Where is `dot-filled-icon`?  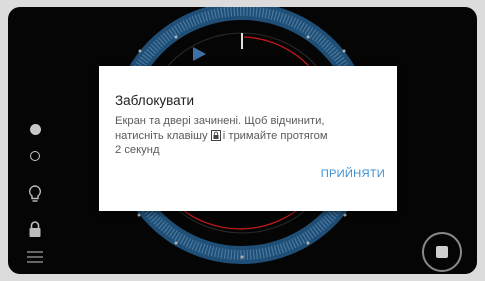
dot-filled-icon is located at coordinates (35, 129).